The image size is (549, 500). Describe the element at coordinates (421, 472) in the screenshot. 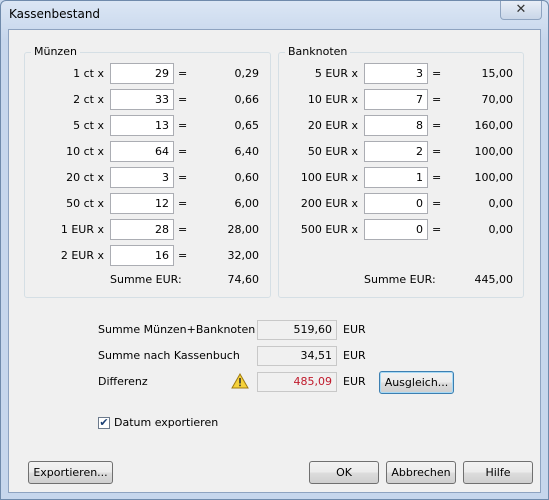

I see `cancel-button: Abbrechen` at that location.